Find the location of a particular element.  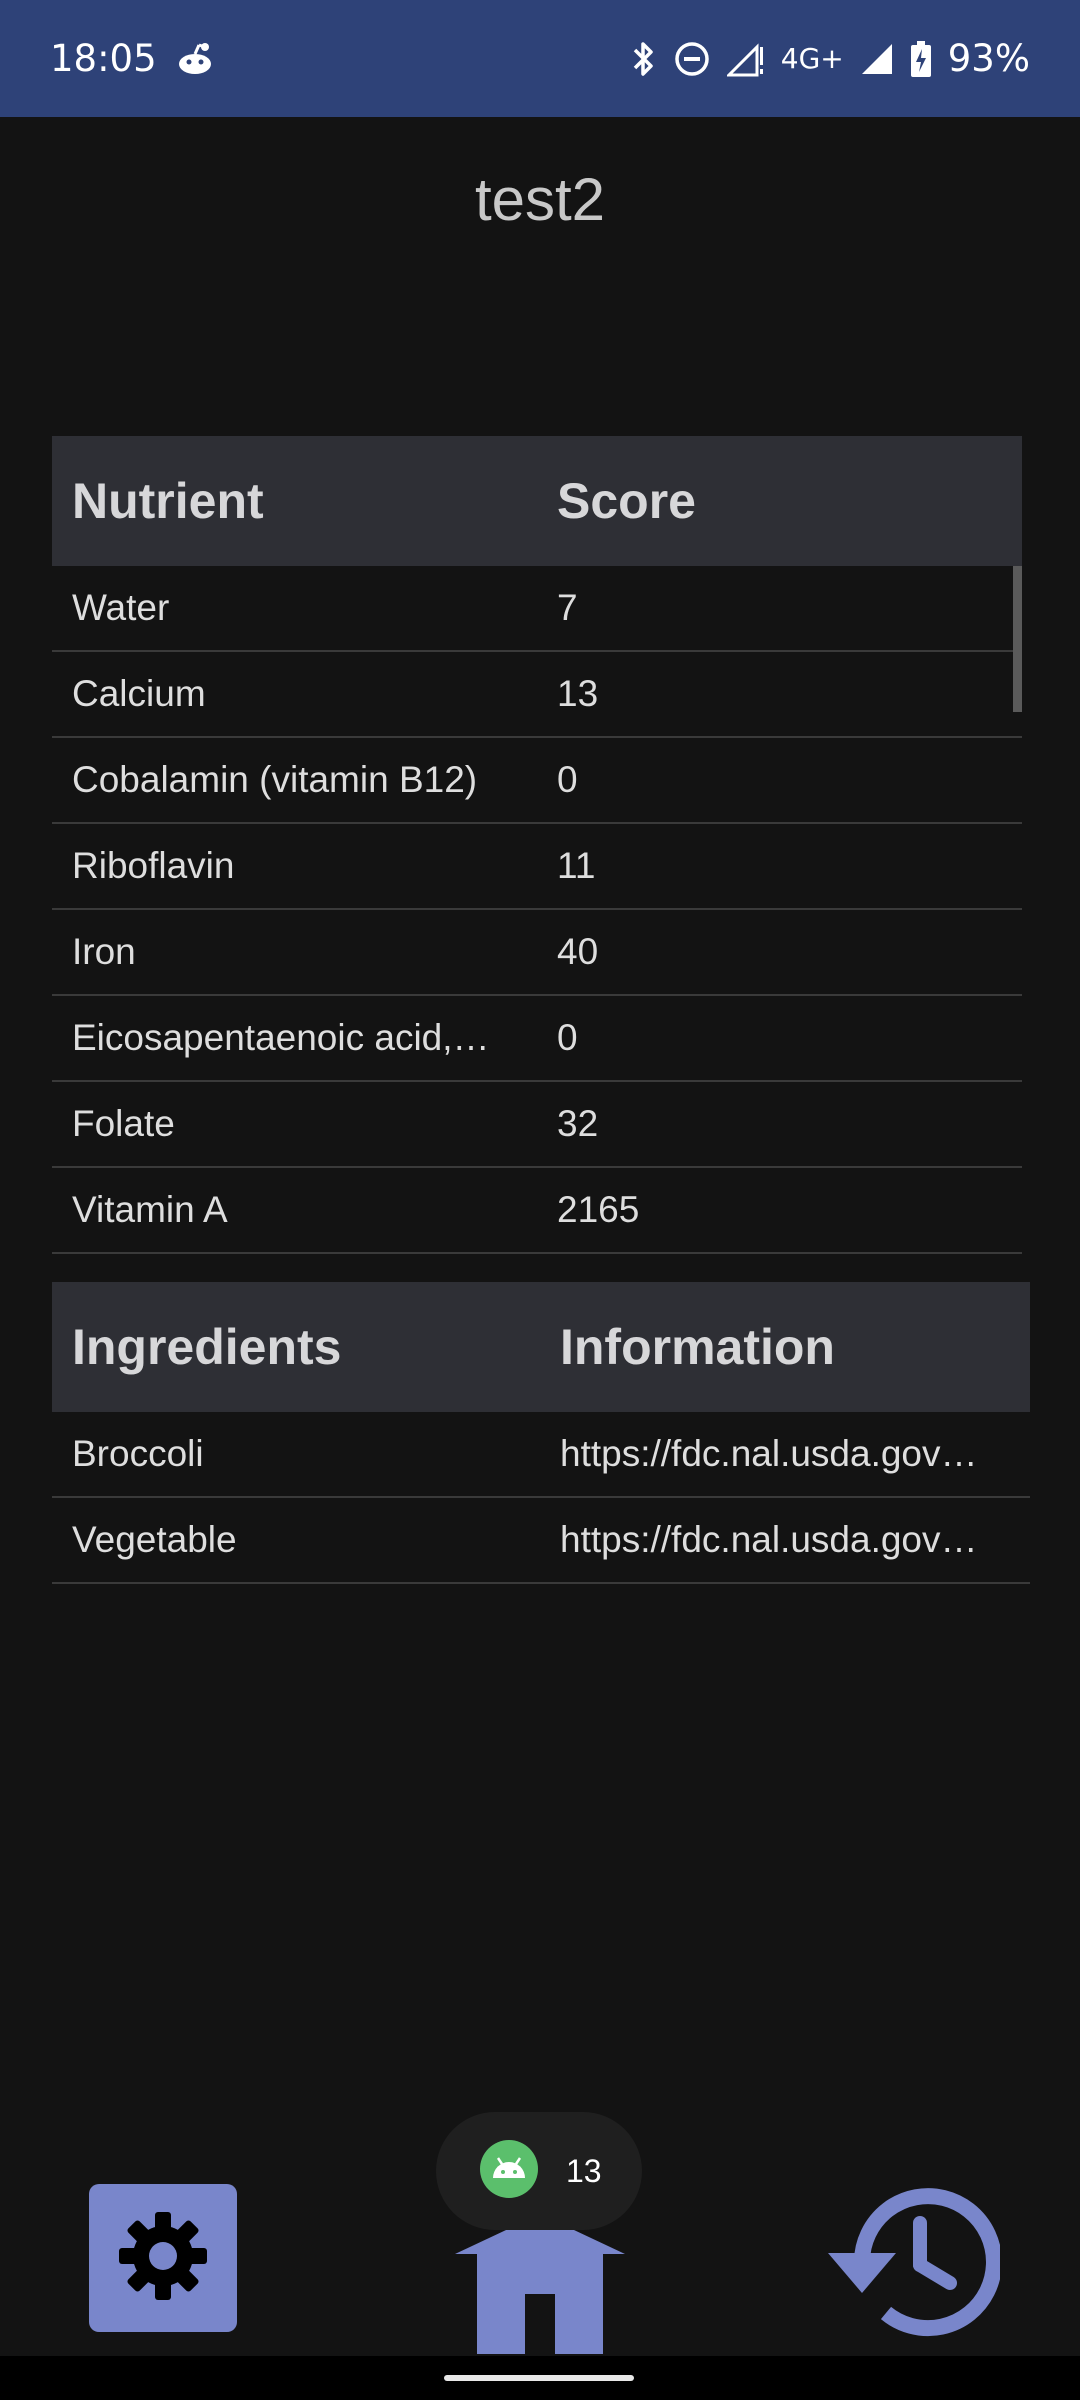

column-header-score: Score is located at coordinates (626, 501).